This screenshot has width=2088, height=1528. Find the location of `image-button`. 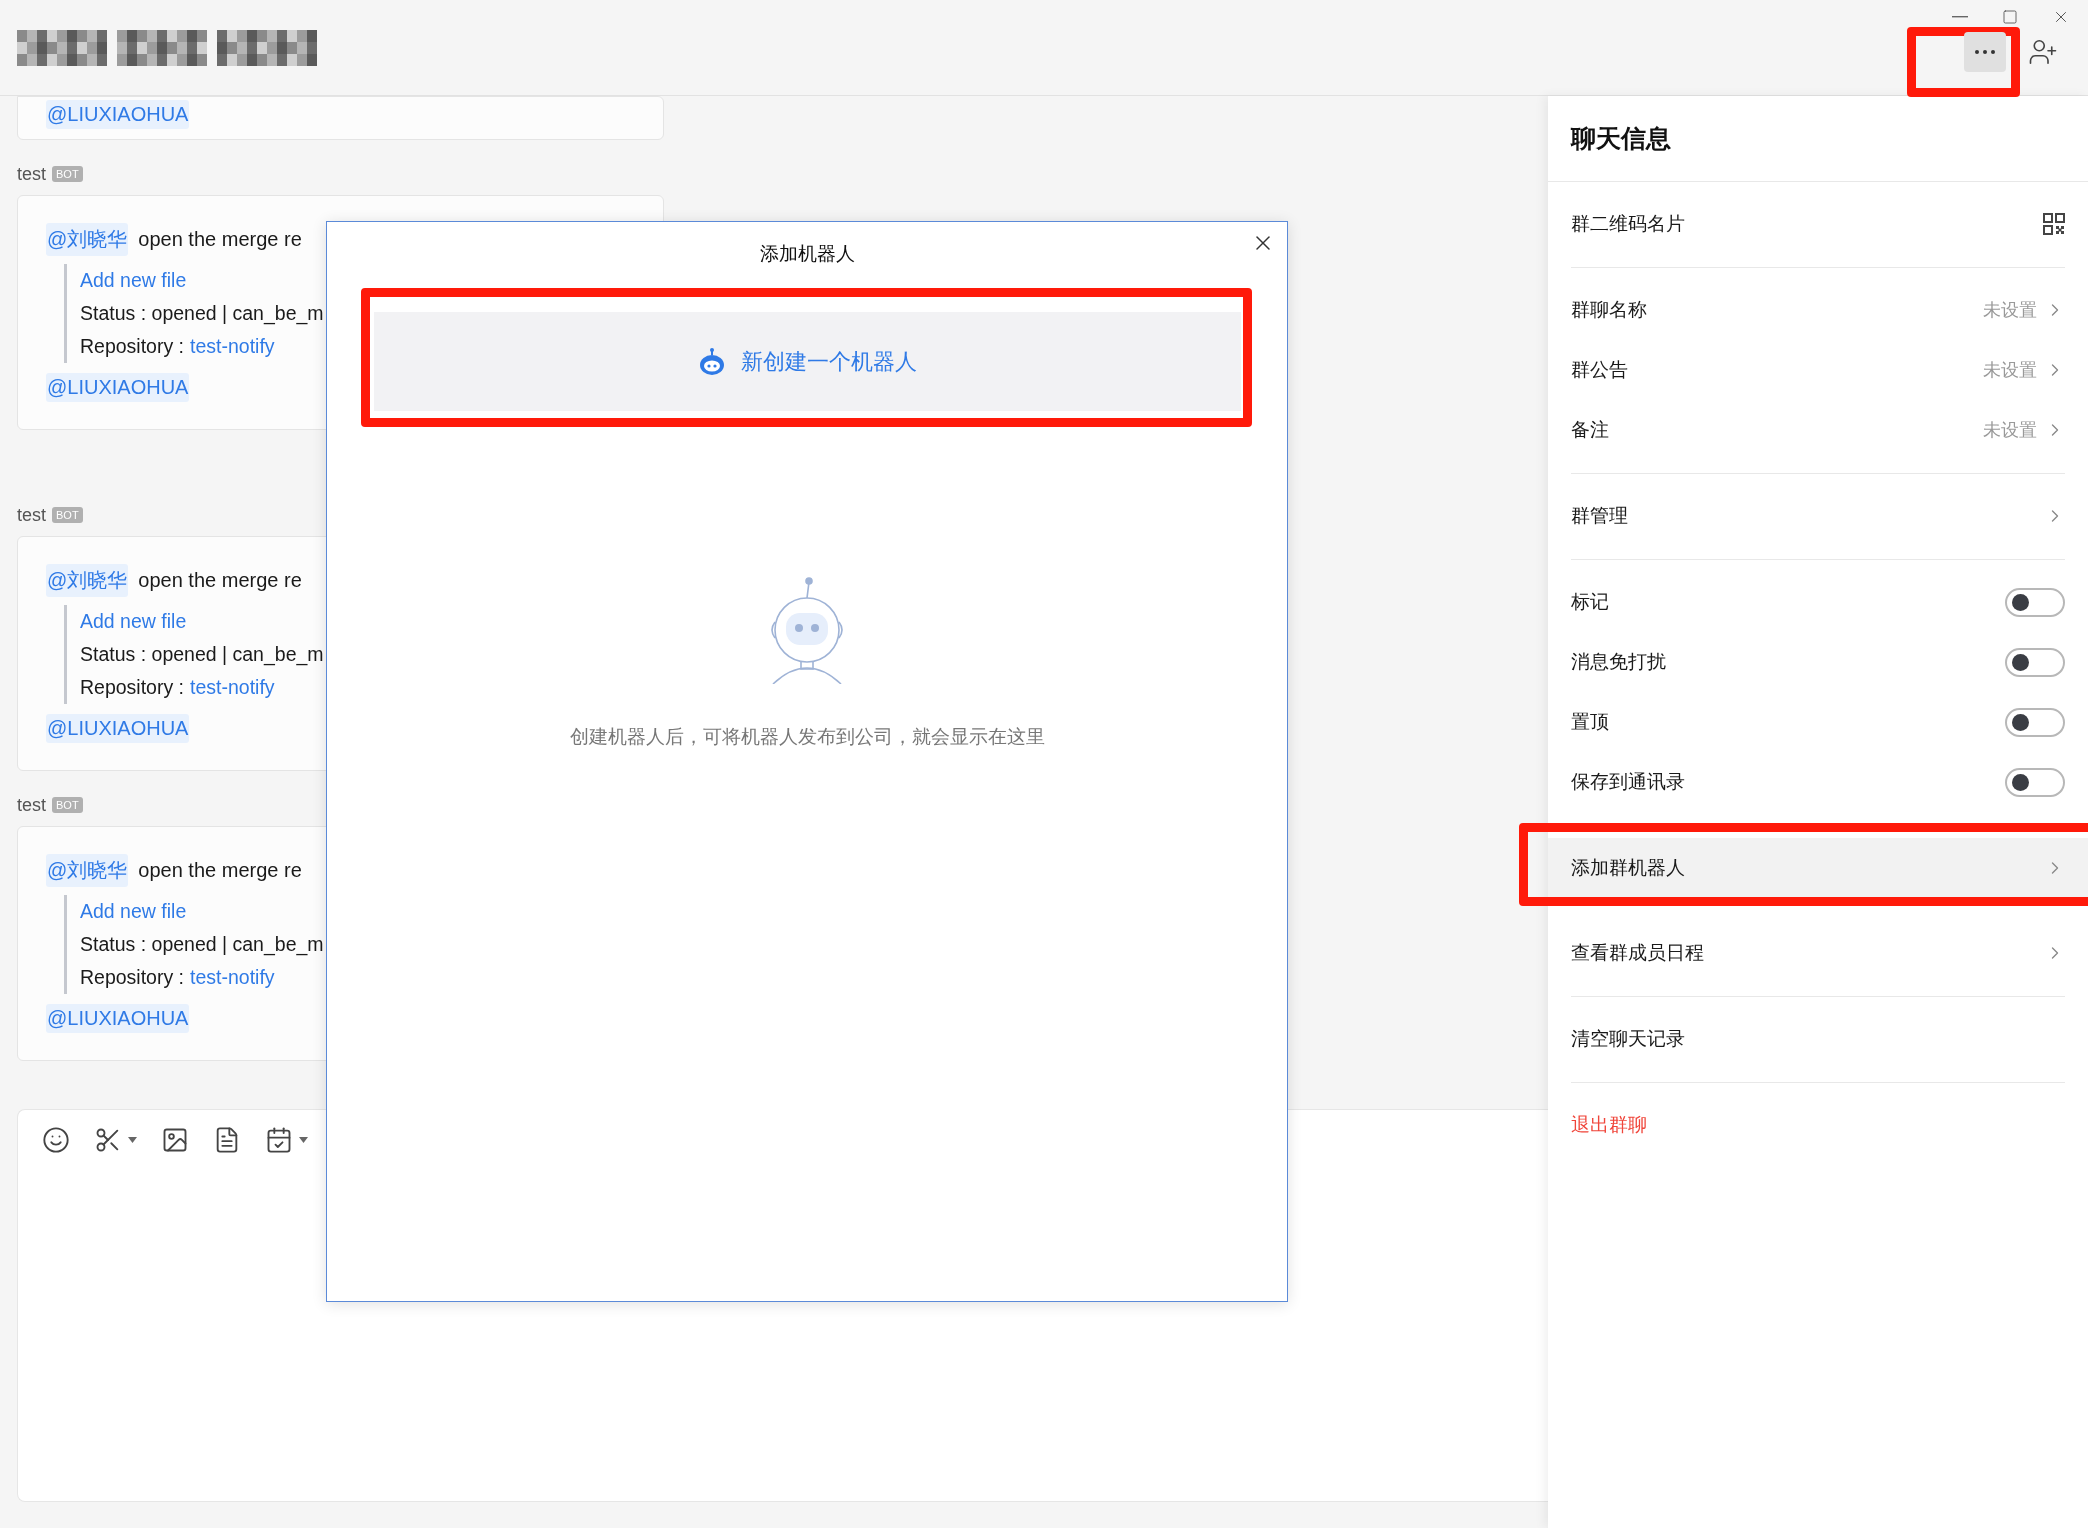

image-button is located at coordinates (175, 1140).